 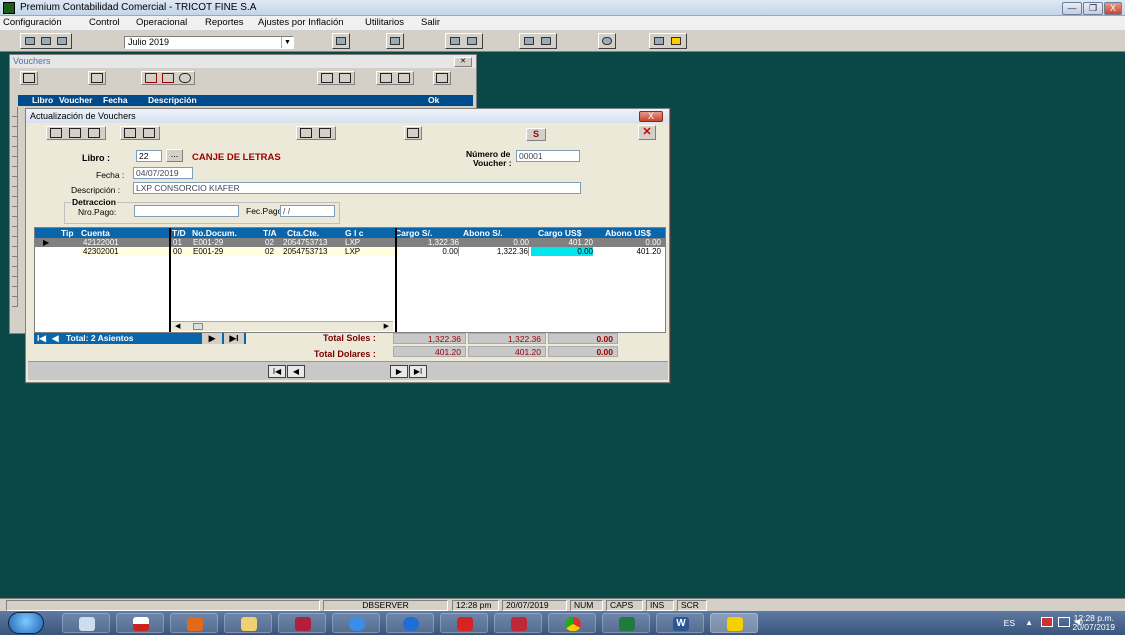 What do you see at coordinates (399, 371) in the screenshot?
I see `record-next-button: ▶` at bounding box center [399, 371].